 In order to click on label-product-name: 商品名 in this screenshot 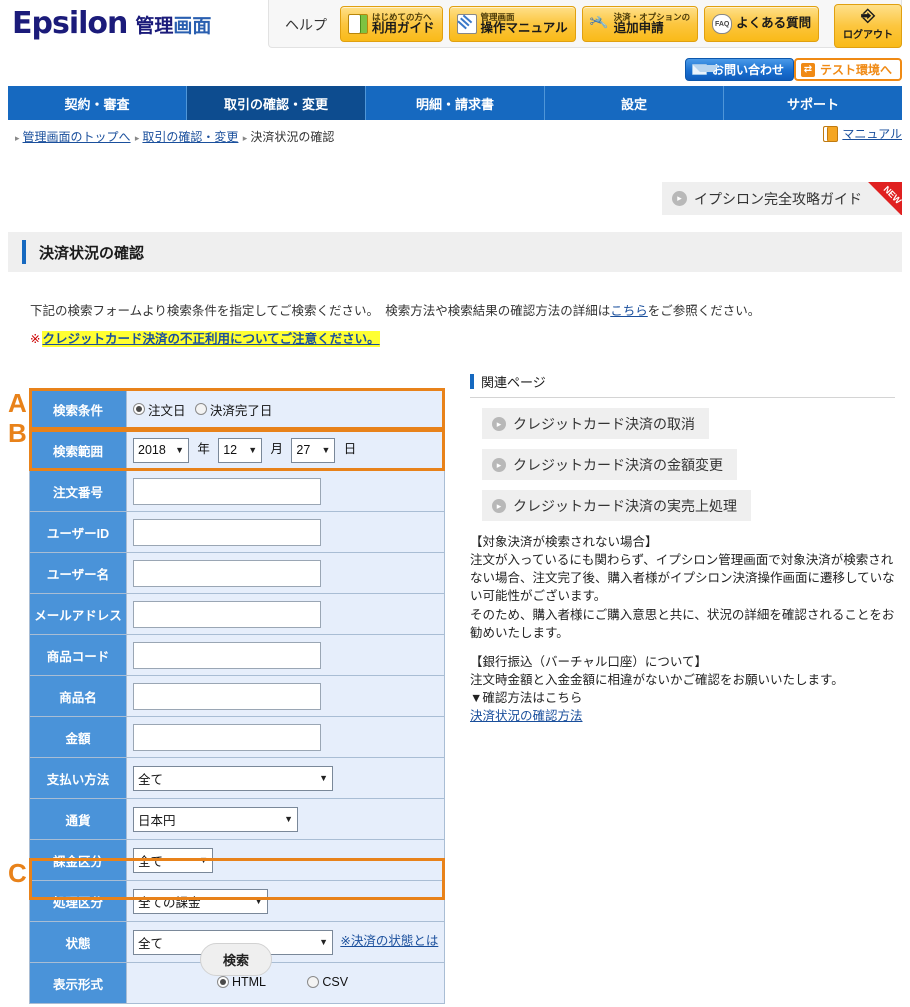, I will do `click(78, 696)`.